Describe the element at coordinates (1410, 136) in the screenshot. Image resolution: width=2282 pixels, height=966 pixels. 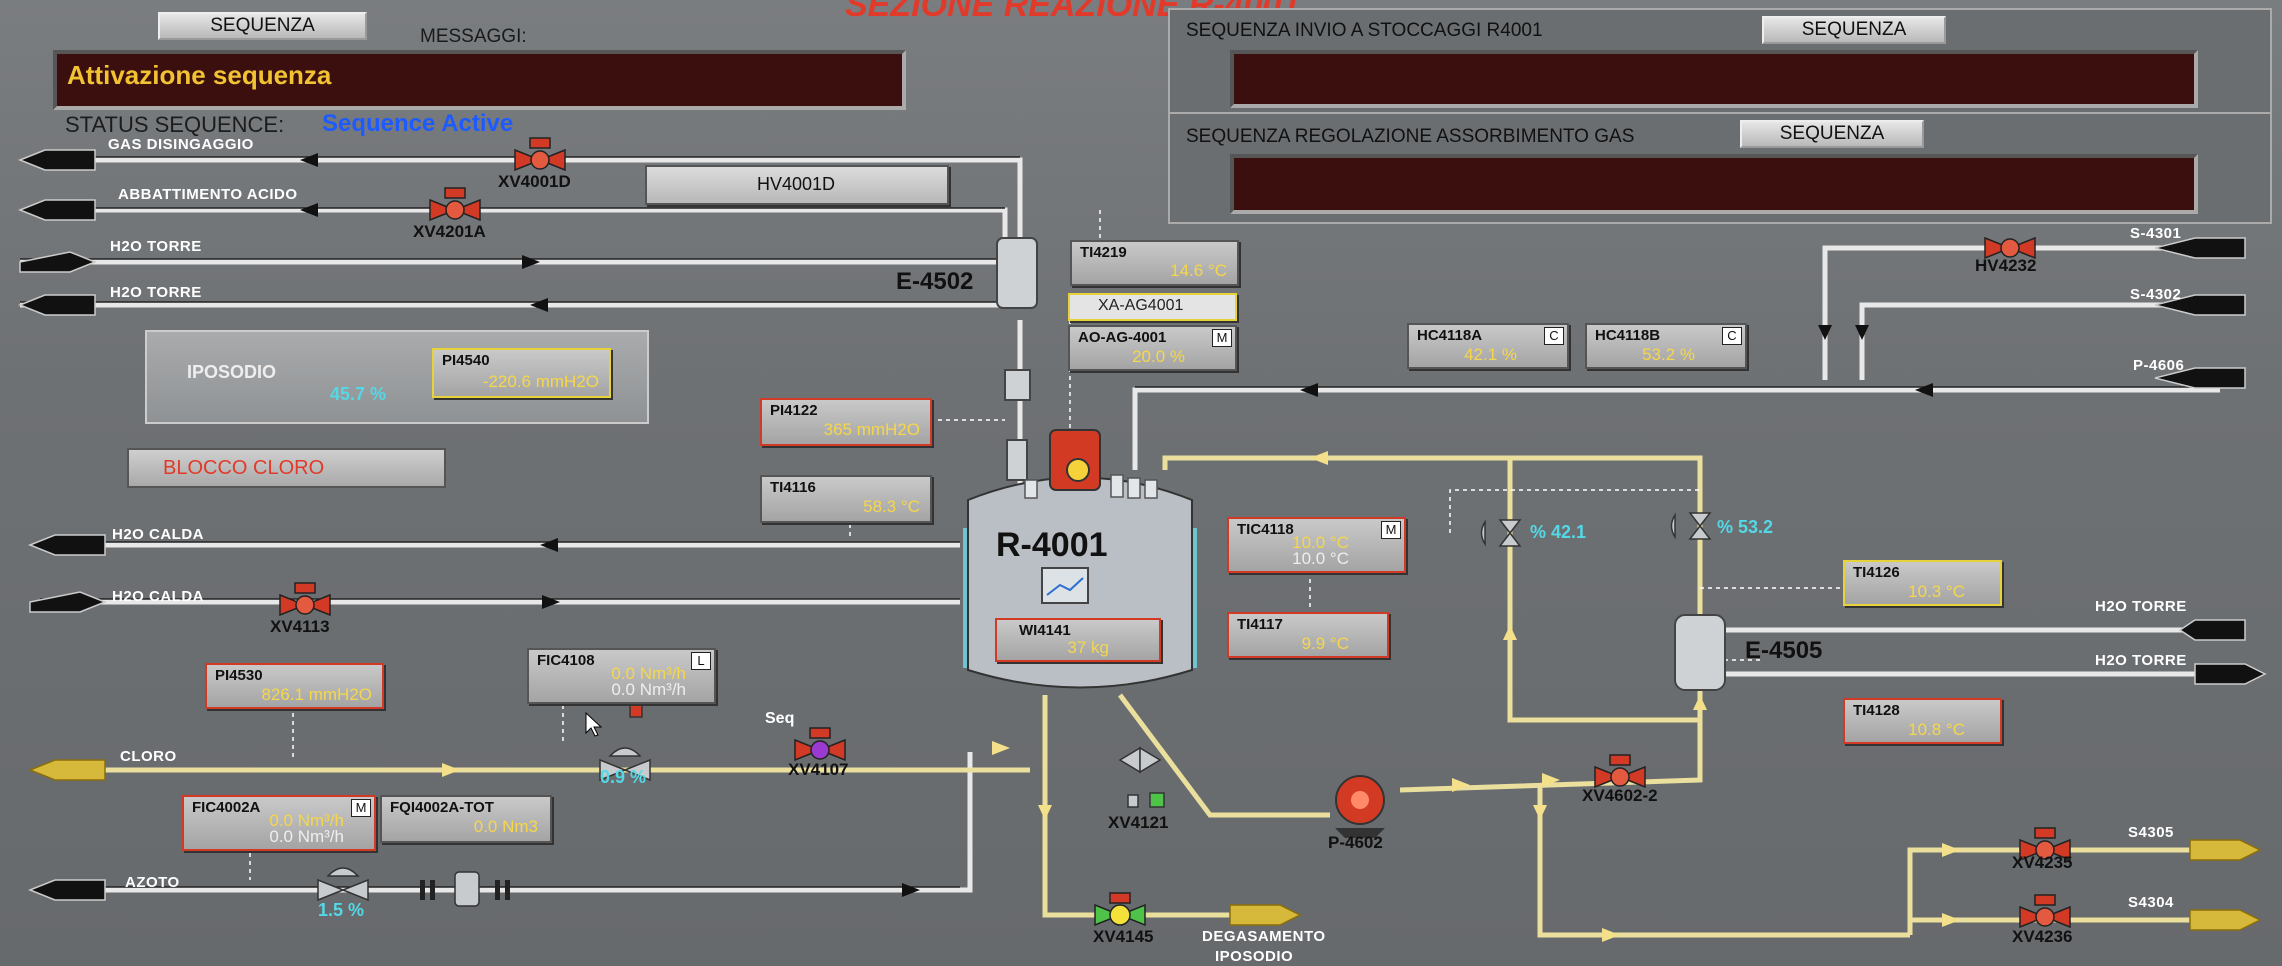
I see `panel-gas-absorb-title: SEQUENZA REGOLAZIONE ASSORBIMENTO GAS` at that location.